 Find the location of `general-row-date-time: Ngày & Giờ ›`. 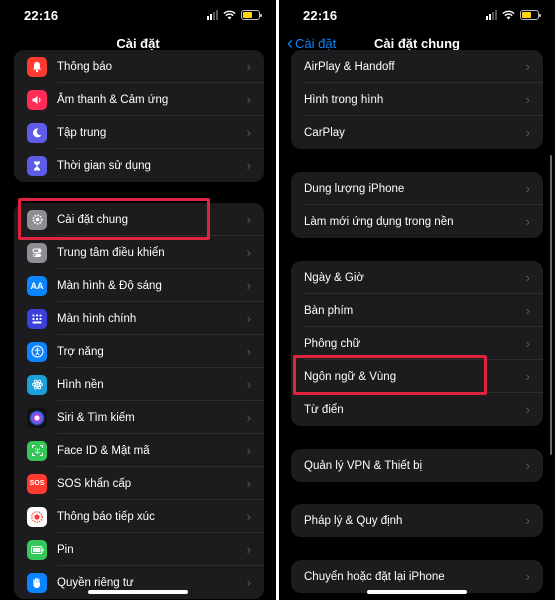

general-row-date-time: Ngày & Giờ › is located at coordinates (417, 277).